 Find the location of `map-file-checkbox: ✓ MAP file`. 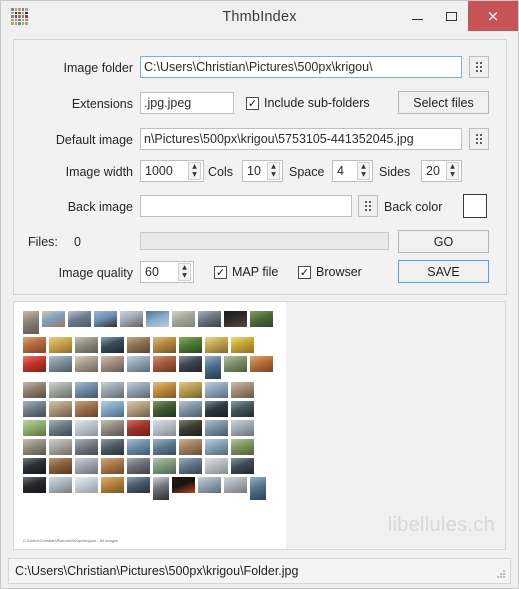

map-file-checkbox: ✓ MAP file is located at coordinates (246, 272).